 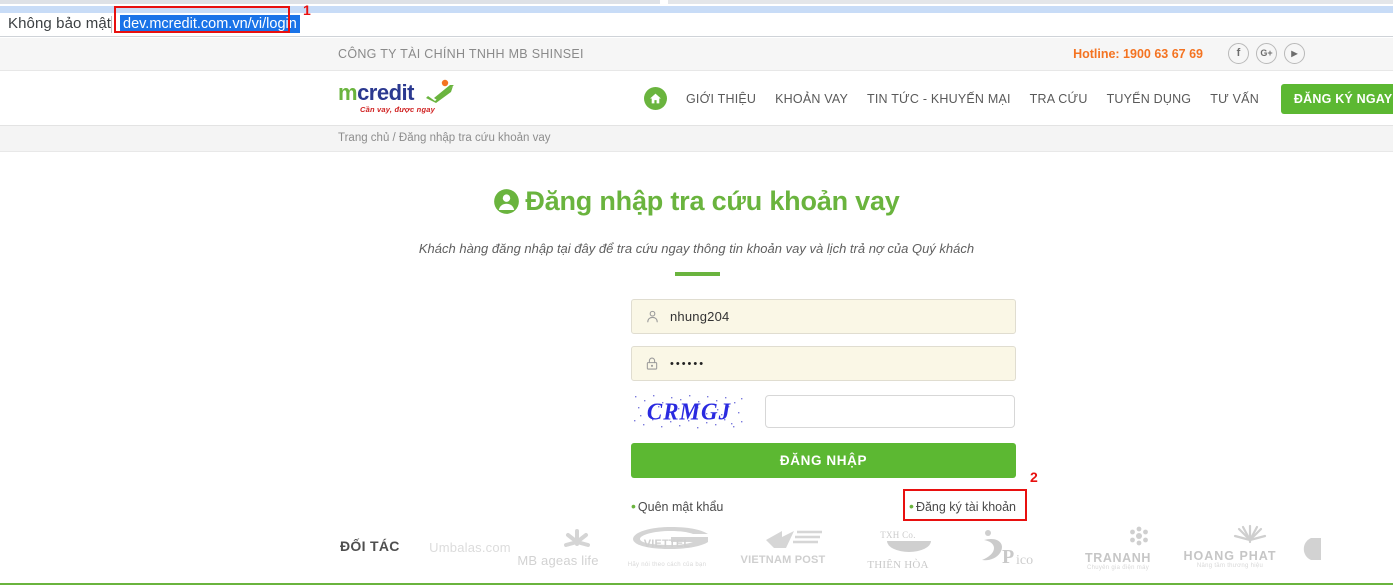 What do you see at coordinates (385, 92) in the screenshot?
I see `logo-credit: credit` at bounding box center [385, 92].